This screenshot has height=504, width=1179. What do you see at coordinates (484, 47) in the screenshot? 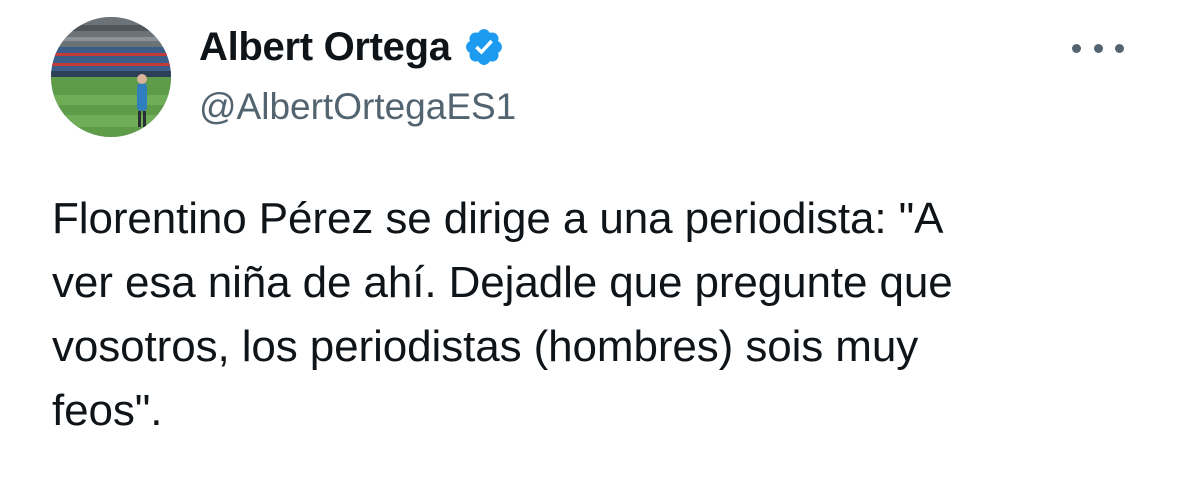
I see `verified-badge-icon` at bounding box center [484, 47].